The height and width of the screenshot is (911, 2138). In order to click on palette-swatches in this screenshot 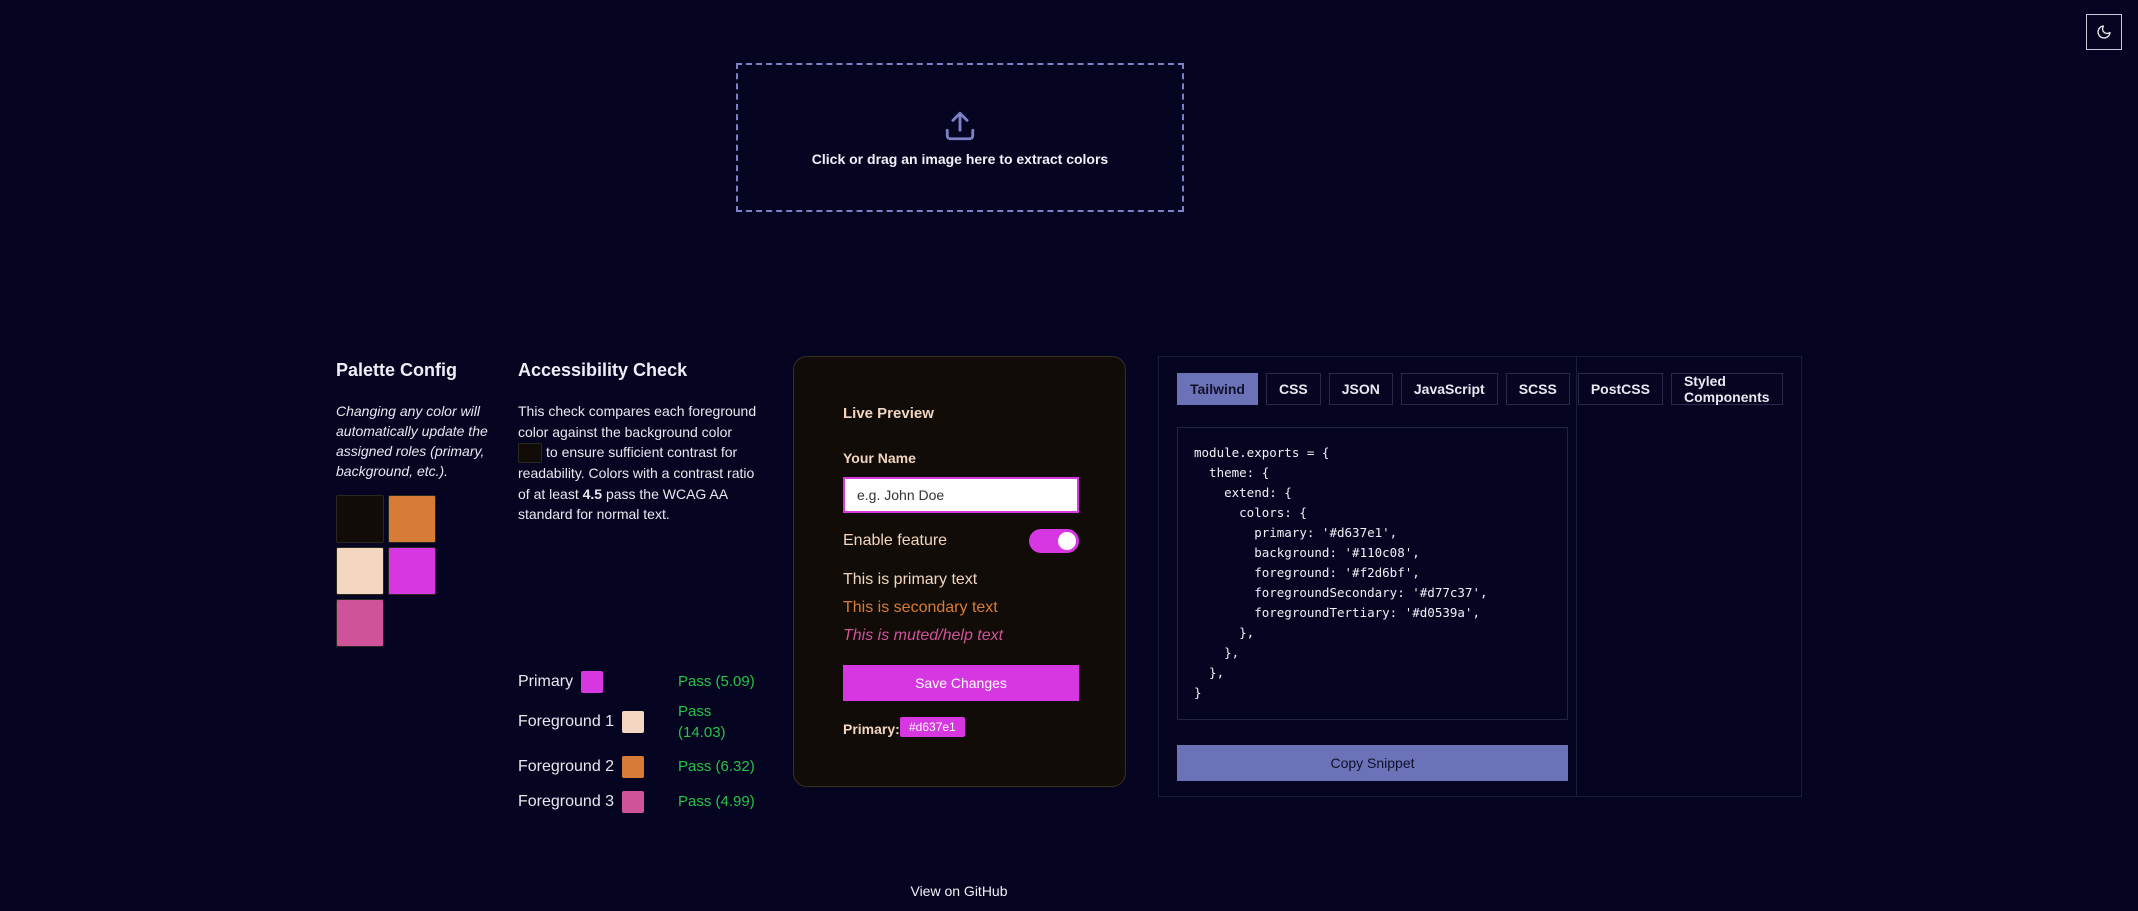, I will do `click(416, 571)`.